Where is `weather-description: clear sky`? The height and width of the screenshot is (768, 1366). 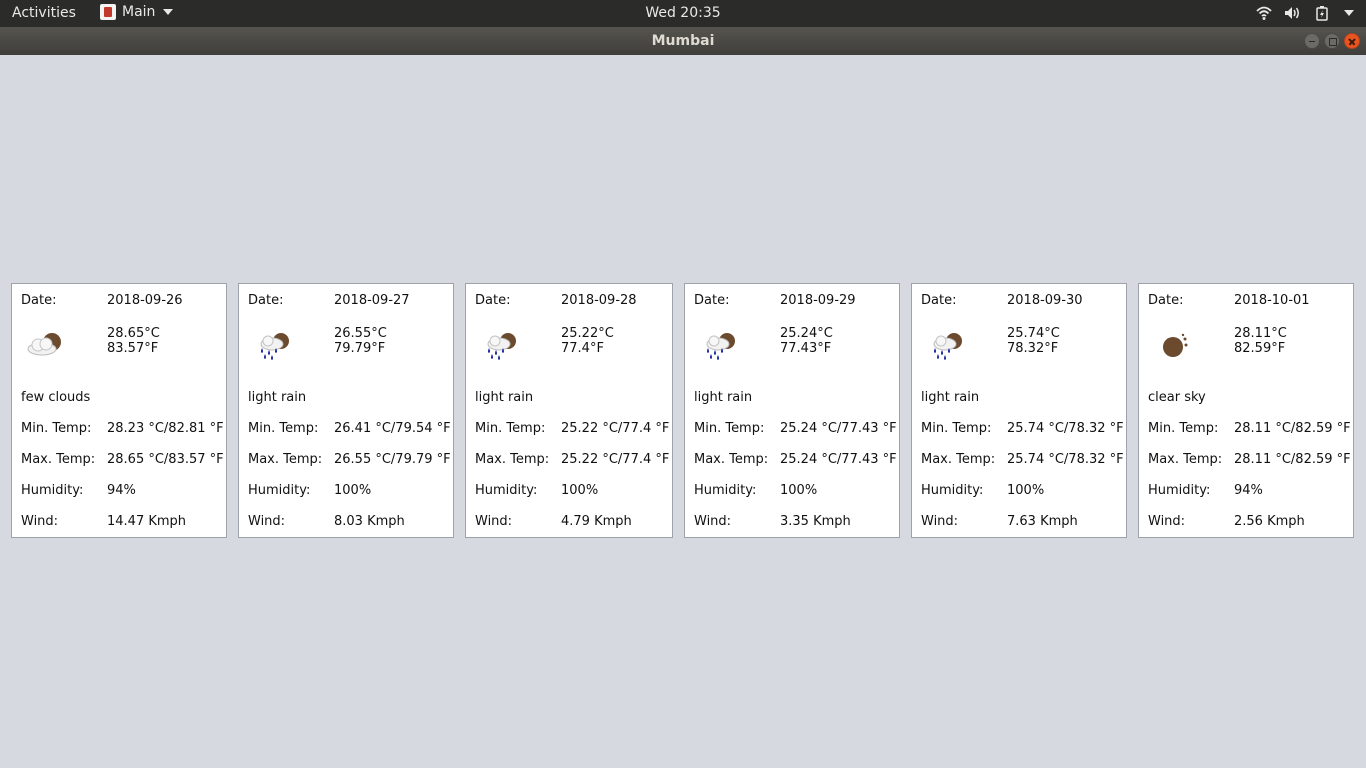 weather-description: clear sky is located at coordinates (1177, 397).